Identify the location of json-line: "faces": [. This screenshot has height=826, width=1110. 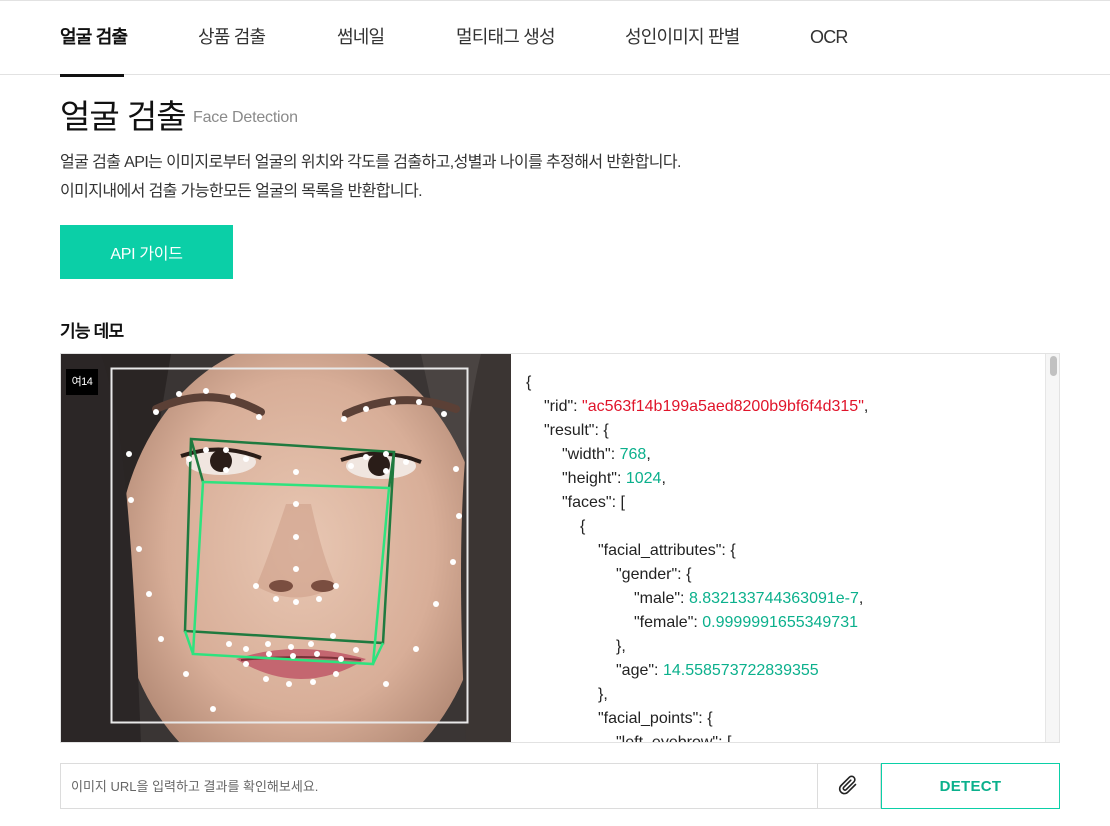
(593, 502).